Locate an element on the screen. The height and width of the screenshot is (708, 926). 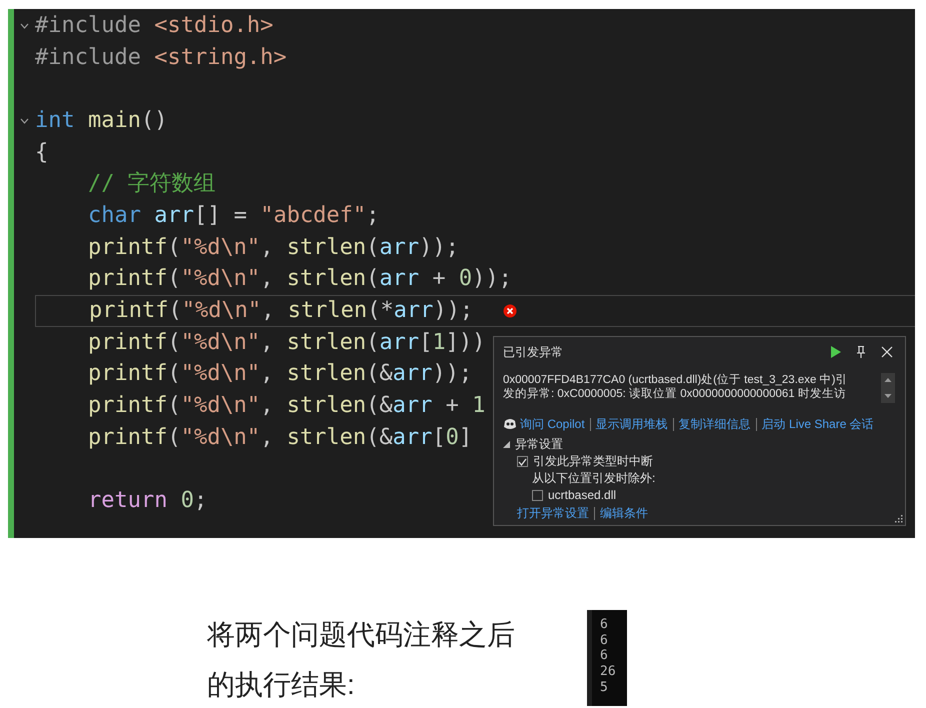
action-link: 复制详细信息 is located at coordinates (714, 424).